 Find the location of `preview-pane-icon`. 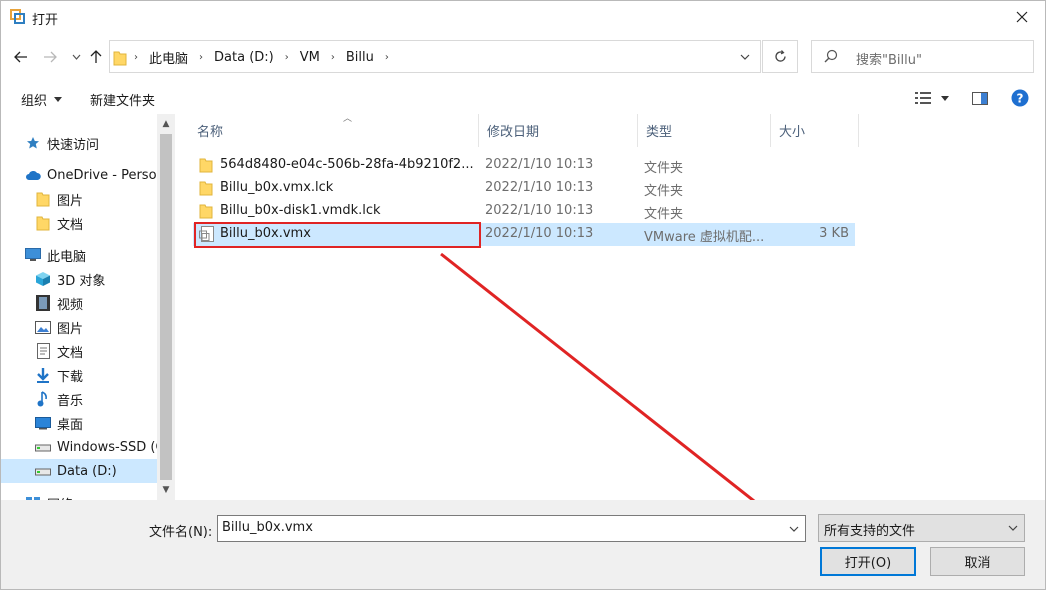

preview-pane-icon is located at coordinates (980, 98).